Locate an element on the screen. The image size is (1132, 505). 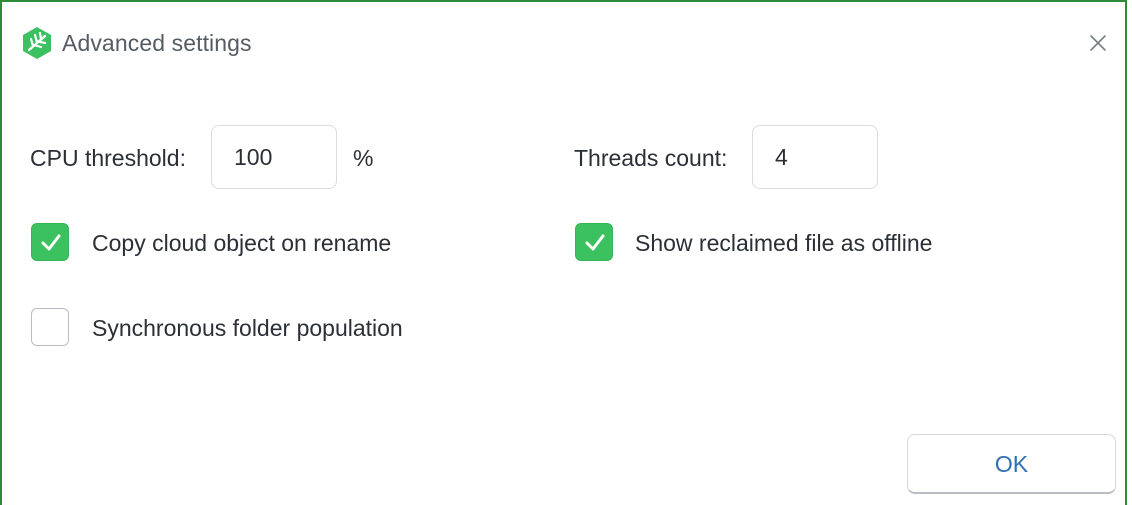
show-reclaimed-offline-label: Show reclaimed file as offline is located at coordinates (783, 243).